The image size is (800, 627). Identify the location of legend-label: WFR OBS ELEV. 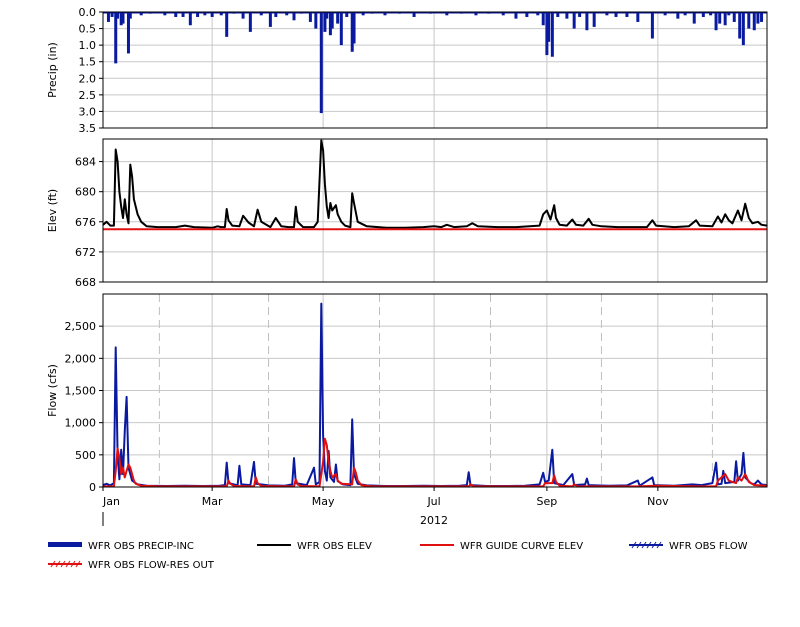
(334, 546).